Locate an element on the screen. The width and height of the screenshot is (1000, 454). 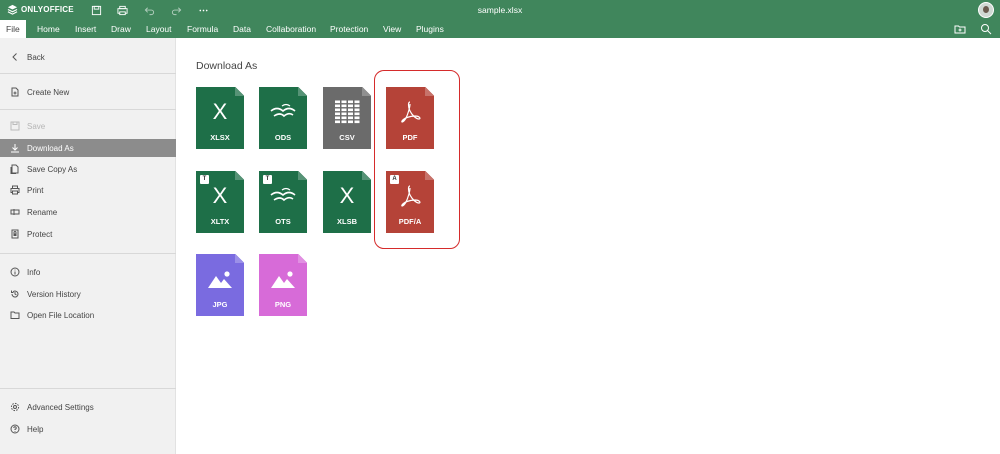
print-icon is located at coordinates (14, 190).